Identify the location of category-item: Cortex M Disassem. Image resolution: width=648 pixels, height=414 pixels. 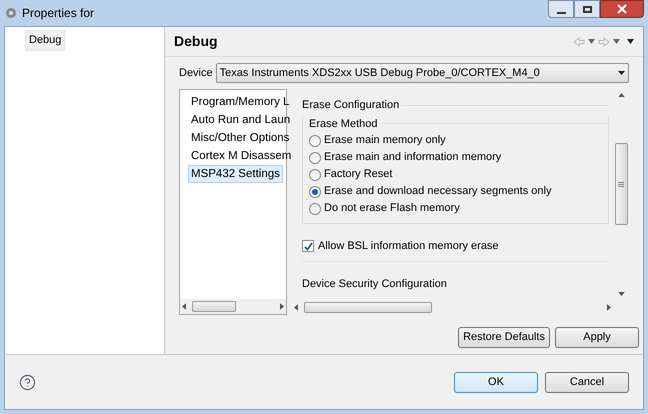
(241, 156).